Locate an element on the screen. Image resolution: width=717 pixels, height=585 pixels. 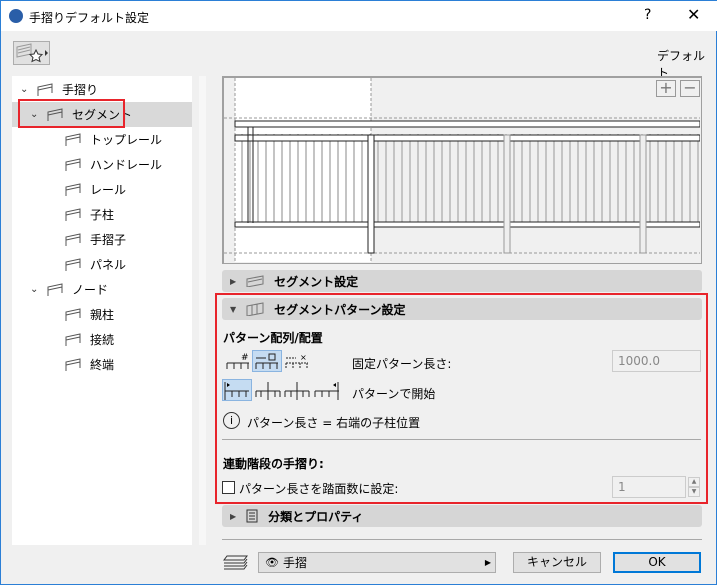
connection-icon is located at coordinates (73, 339).